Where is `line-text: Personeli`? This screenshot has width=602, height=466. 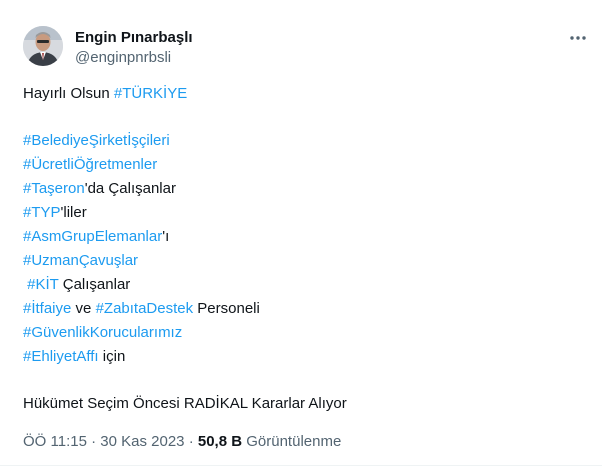 line-text: Personeli is located at coordinates (226, 308).